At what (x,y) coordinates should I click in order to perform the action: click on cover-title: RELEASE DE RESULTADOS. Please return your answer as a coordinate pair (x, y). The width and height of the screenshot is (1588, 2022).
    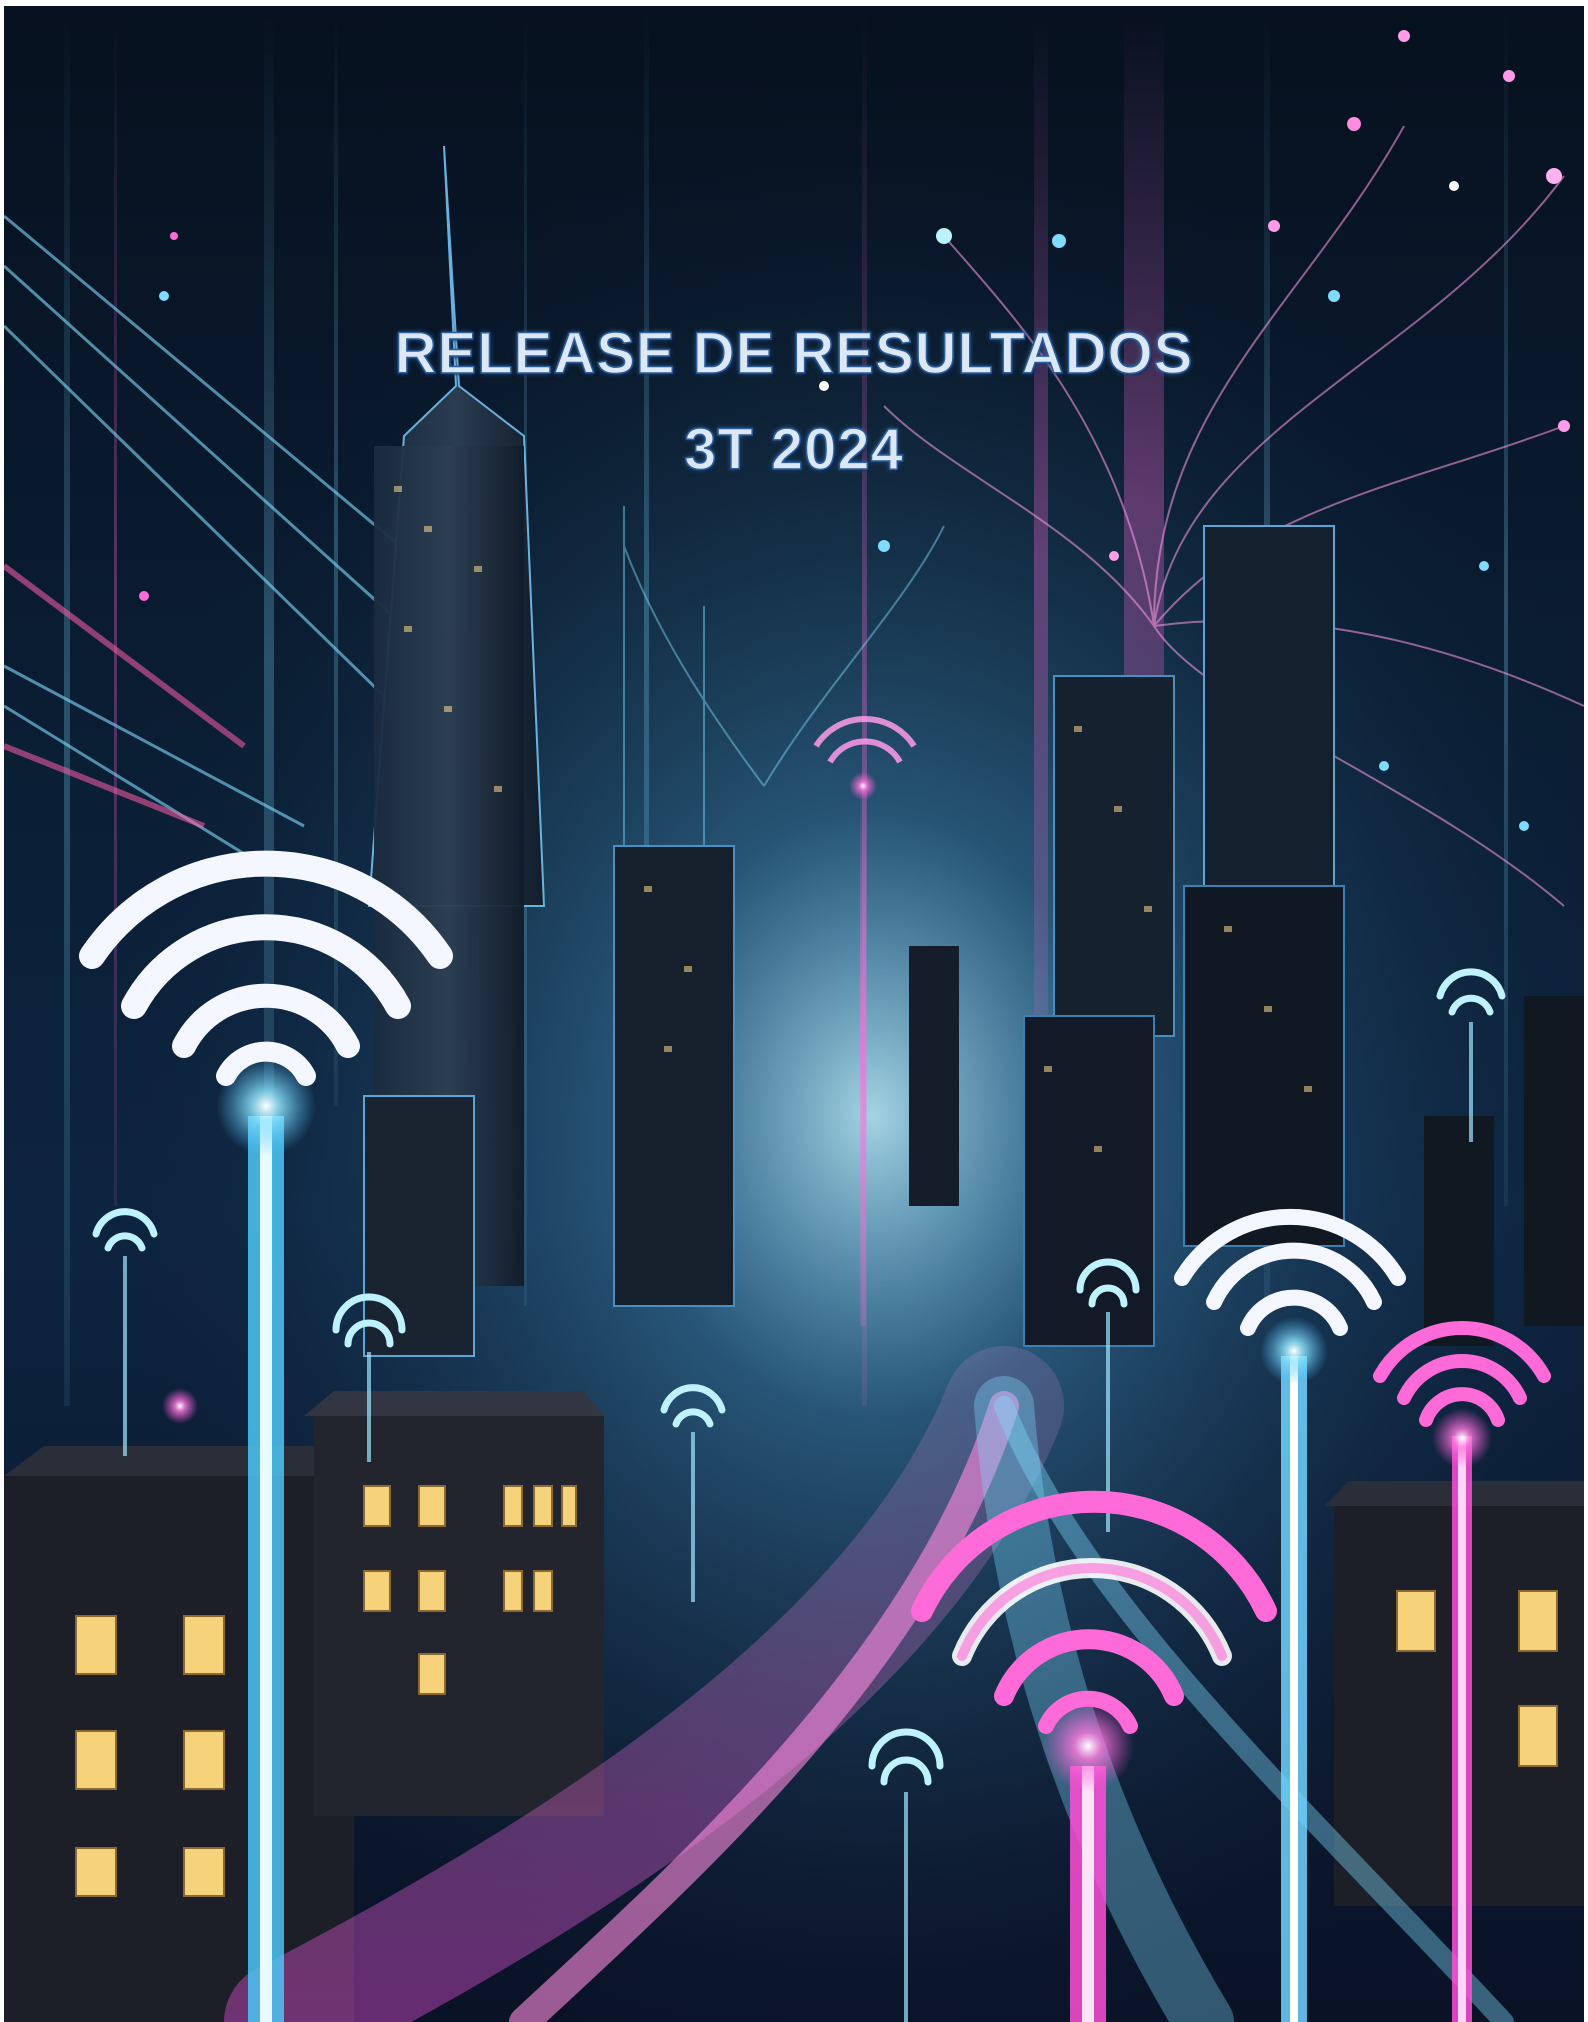
    Looking at the image, I should click on (794, 353).